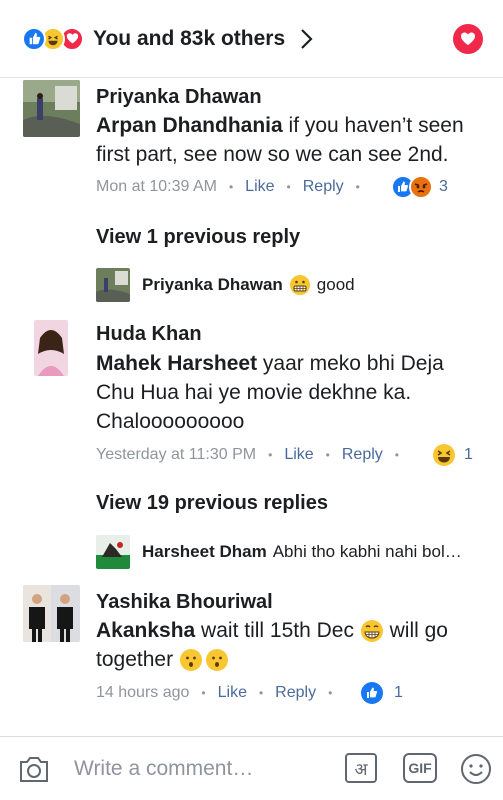 This screenshot has width=503, height=800. I want to click on comment-author: Huda Khan, so click(149, 334).